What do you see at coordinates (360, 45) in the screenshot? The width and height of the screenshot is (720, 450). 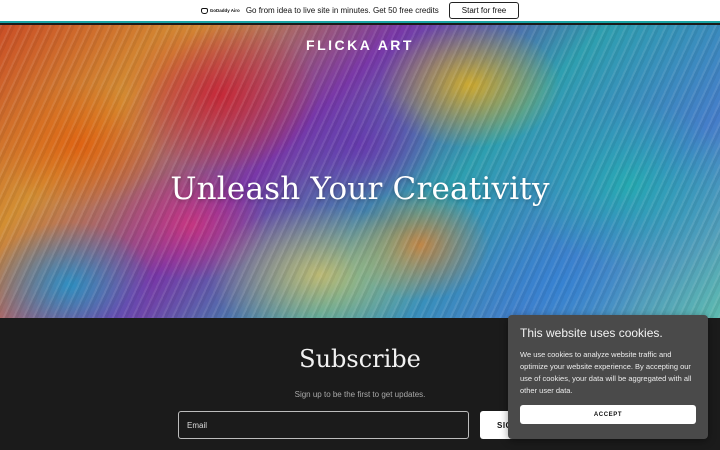 I see `site-logo: FLICKA ART` at bounding box center [360, 45].